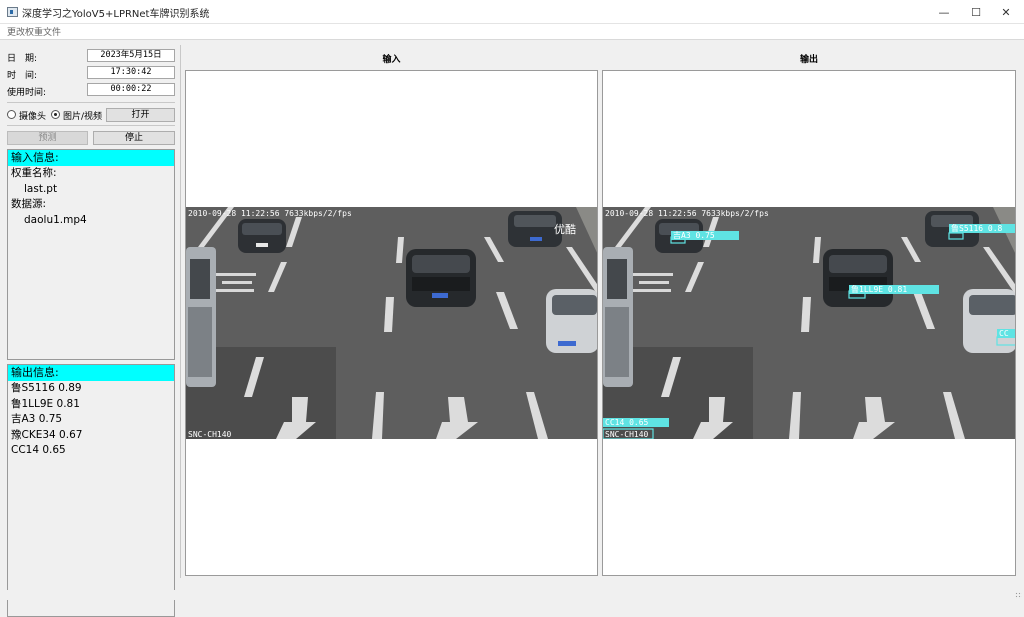  I want to click on weight-name-value: last.pt, so click(41, 188).